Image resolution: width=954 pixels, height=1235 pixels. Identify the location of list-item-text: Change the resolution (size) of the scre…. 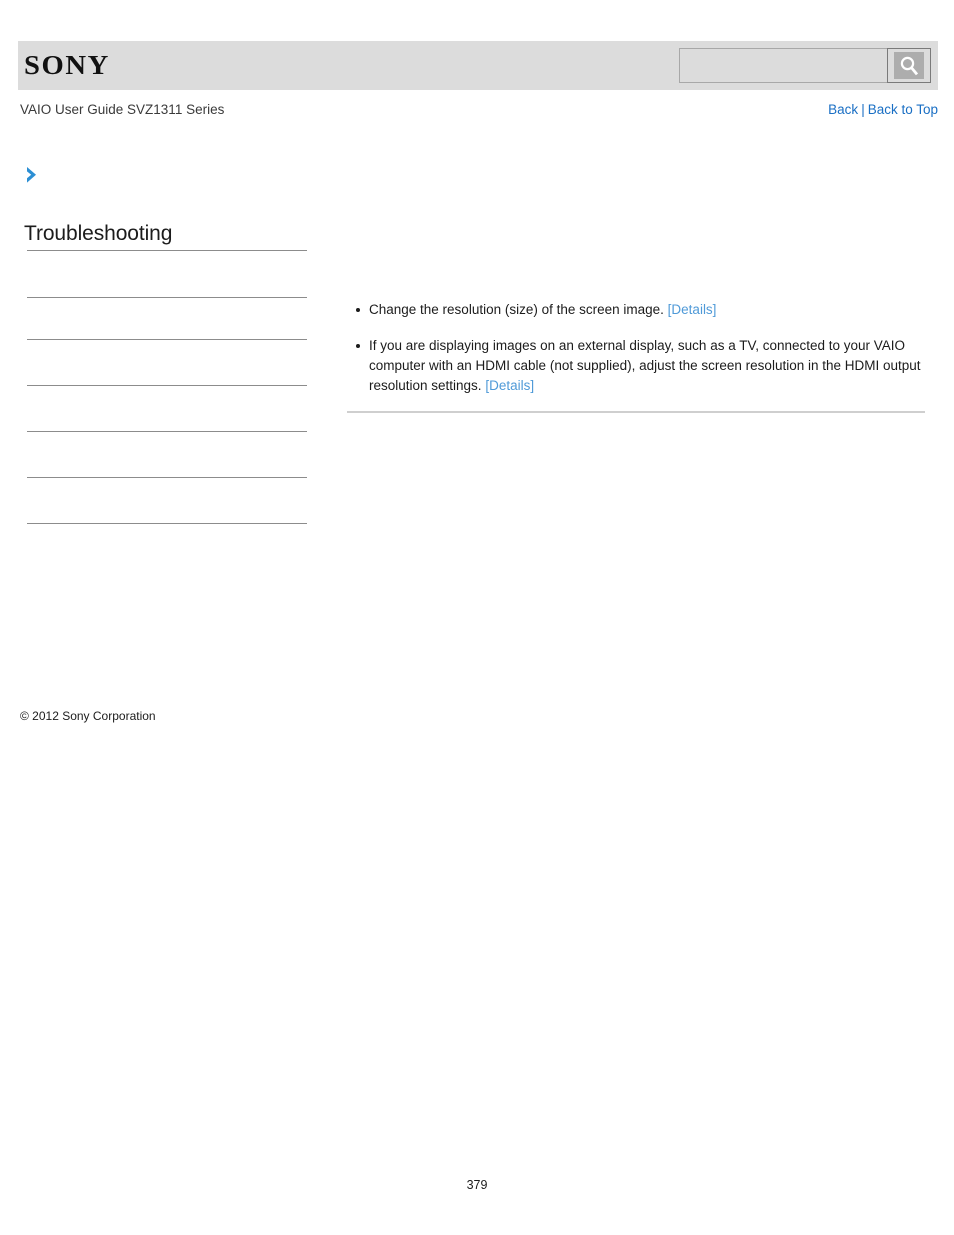
(518, 309).